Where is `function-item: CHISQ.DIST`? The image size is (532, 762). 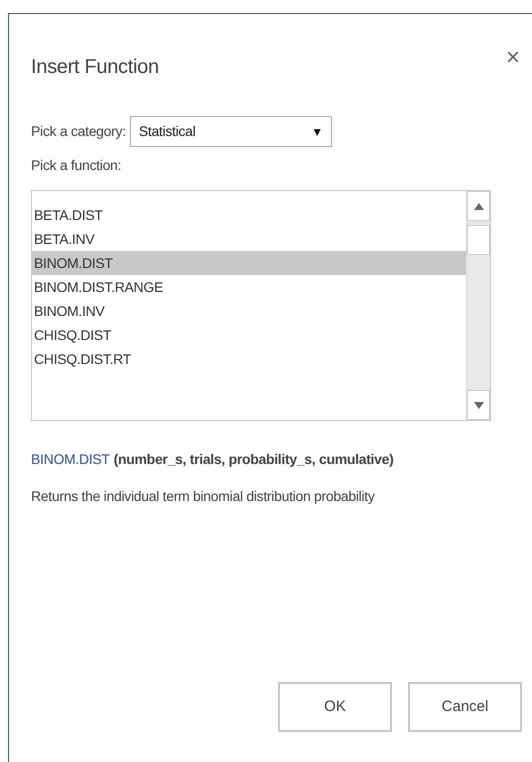
function-item: CHISQ.DIST is located at coordinates (249, 335).